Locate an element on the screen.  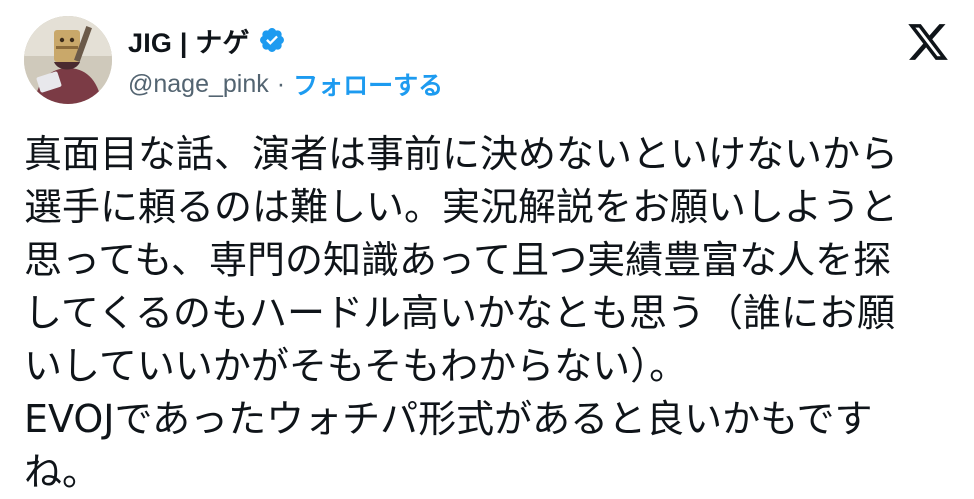
tweet-text-line: 思っても、専門の知識あって且つ実績豊富な人を探 is located at coordinates (458, 260).